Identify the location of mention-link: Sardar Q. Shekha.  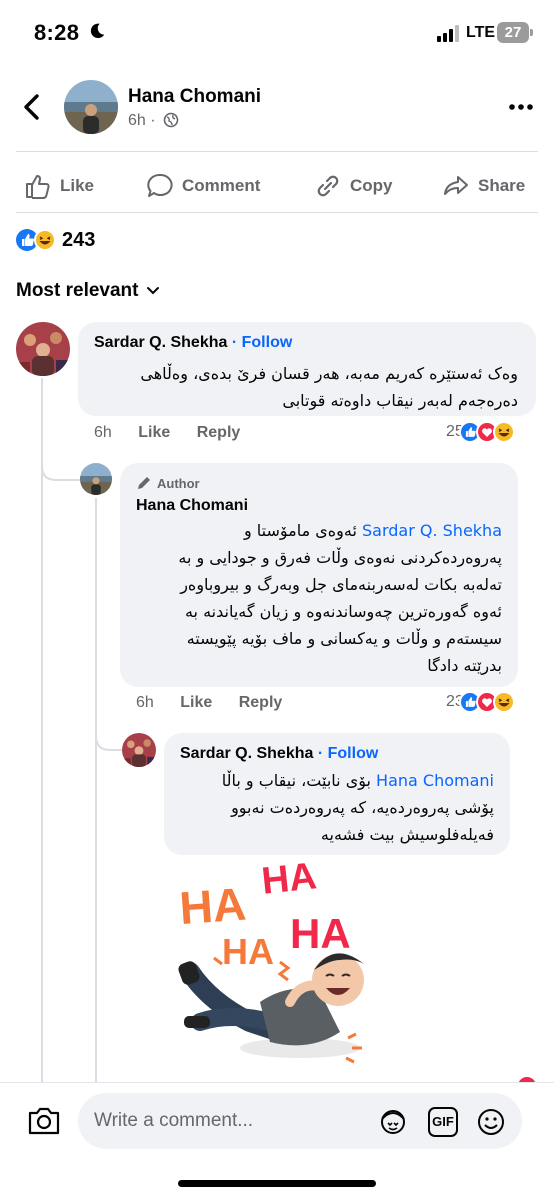
(432, 530).